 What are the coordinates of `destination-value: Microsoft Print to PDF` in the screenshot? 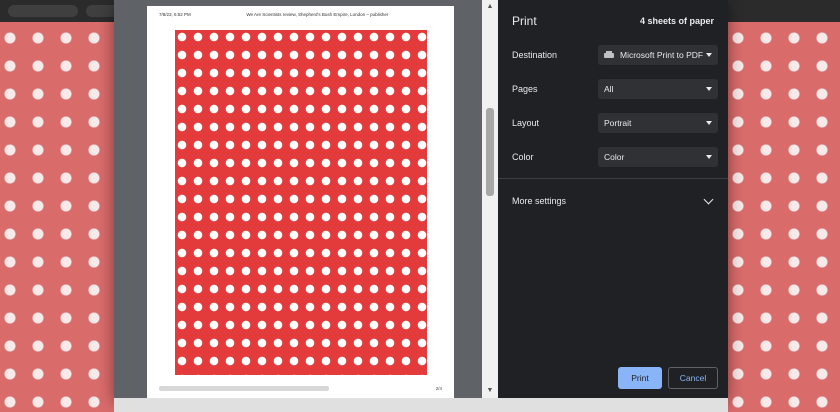 It's located at (662, 55).